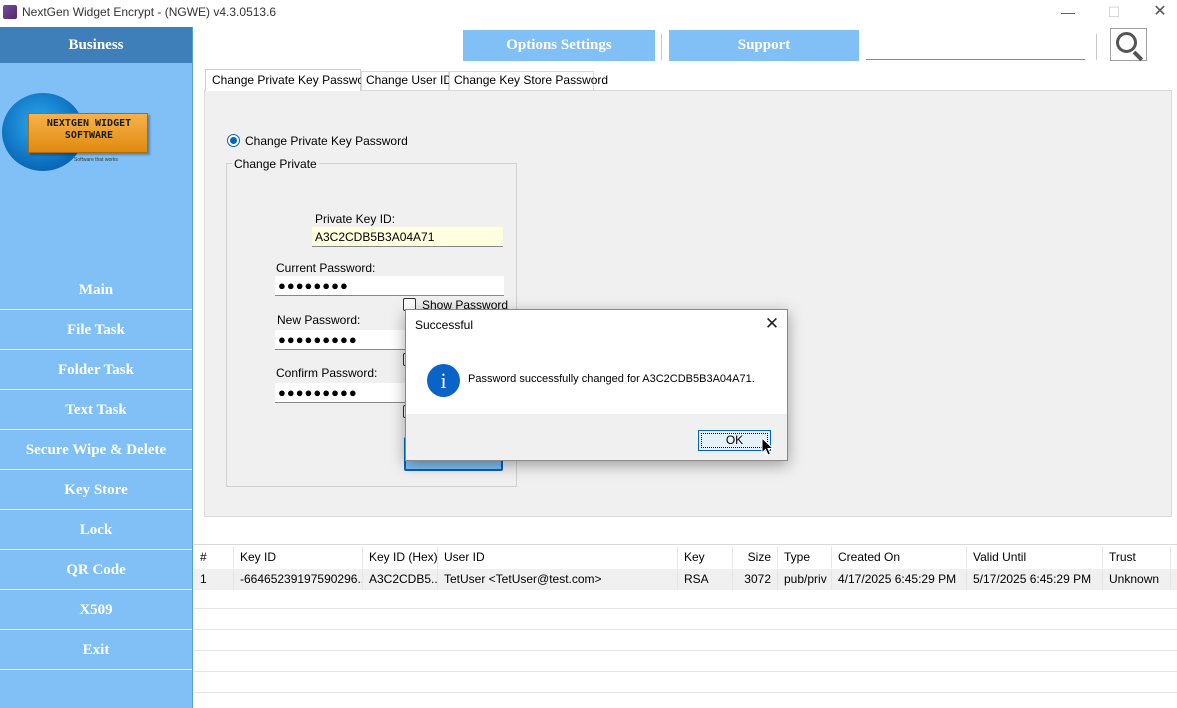 The height and width of the screenshot is (708, 1177). What do you see at coordinates (558, 557) in the screenshot?
I see `col-user-id: User ID` at bounding box center [558, 557].